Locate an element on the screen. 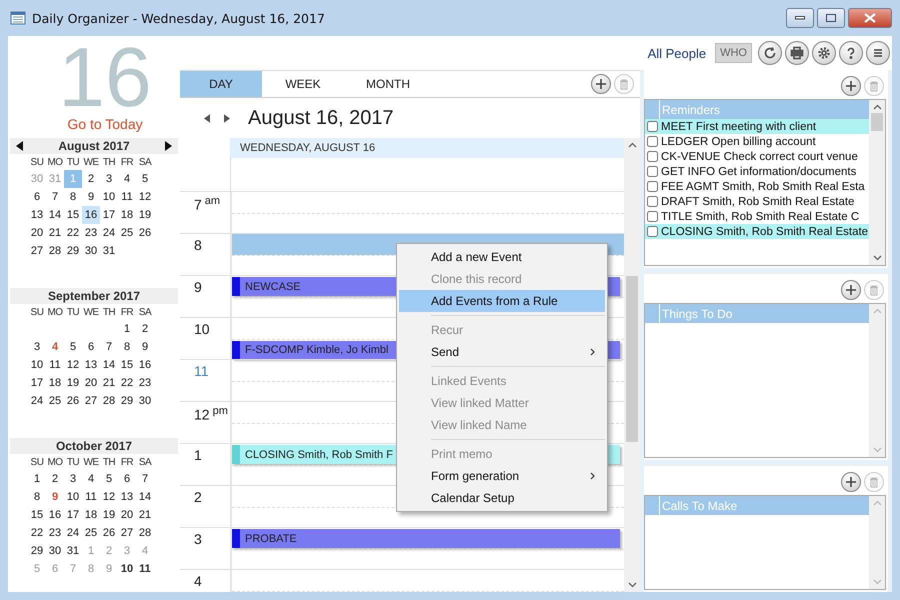 The image size is (900, 600). event-title: PROBATE is located at coordinates (271, 538).